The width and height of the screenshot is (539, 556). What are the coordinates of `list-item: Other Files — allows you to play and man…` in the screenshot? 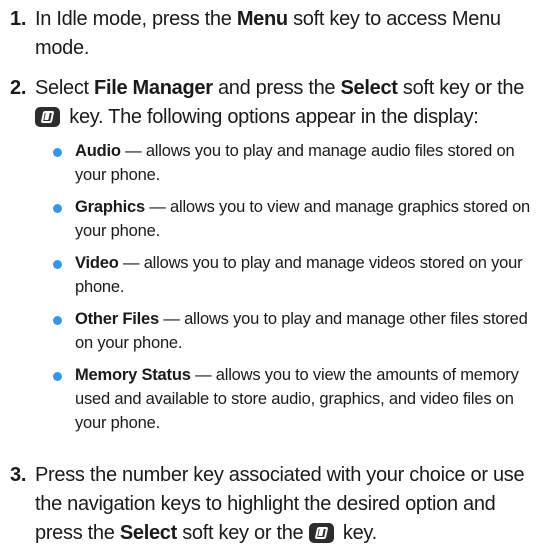 It's located at (292, 331).